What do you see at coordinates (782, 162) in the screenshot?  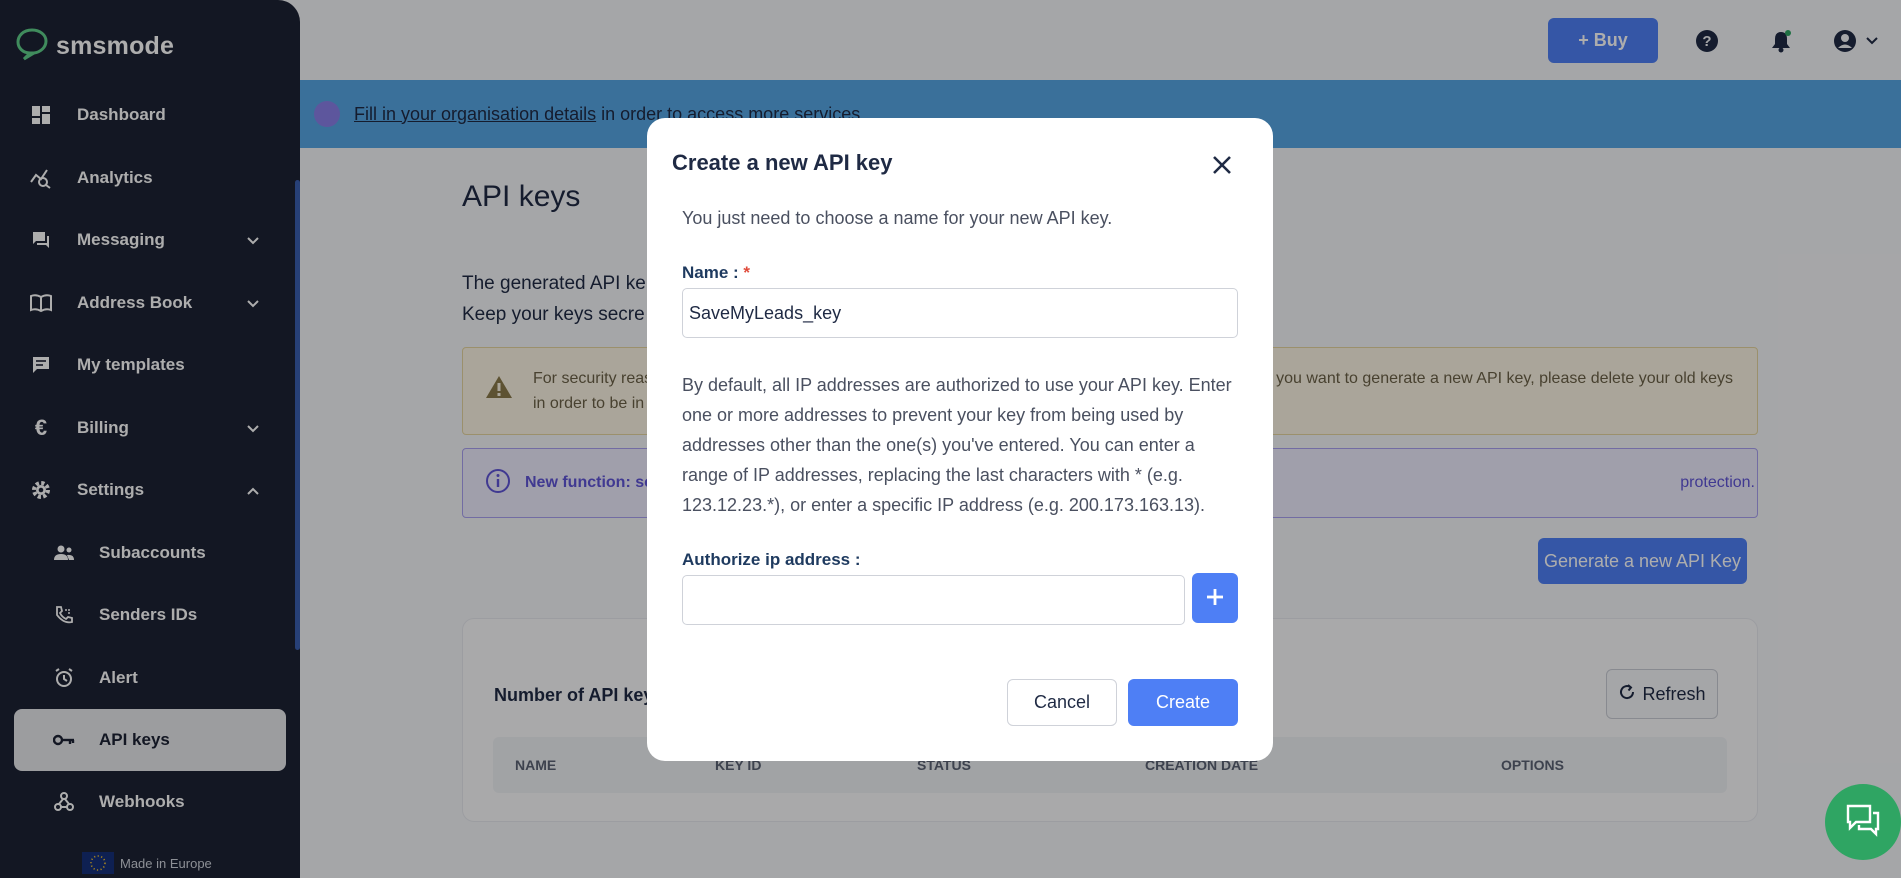 I see `modal-title: Create a new API key` at bounding box center [782, 162].